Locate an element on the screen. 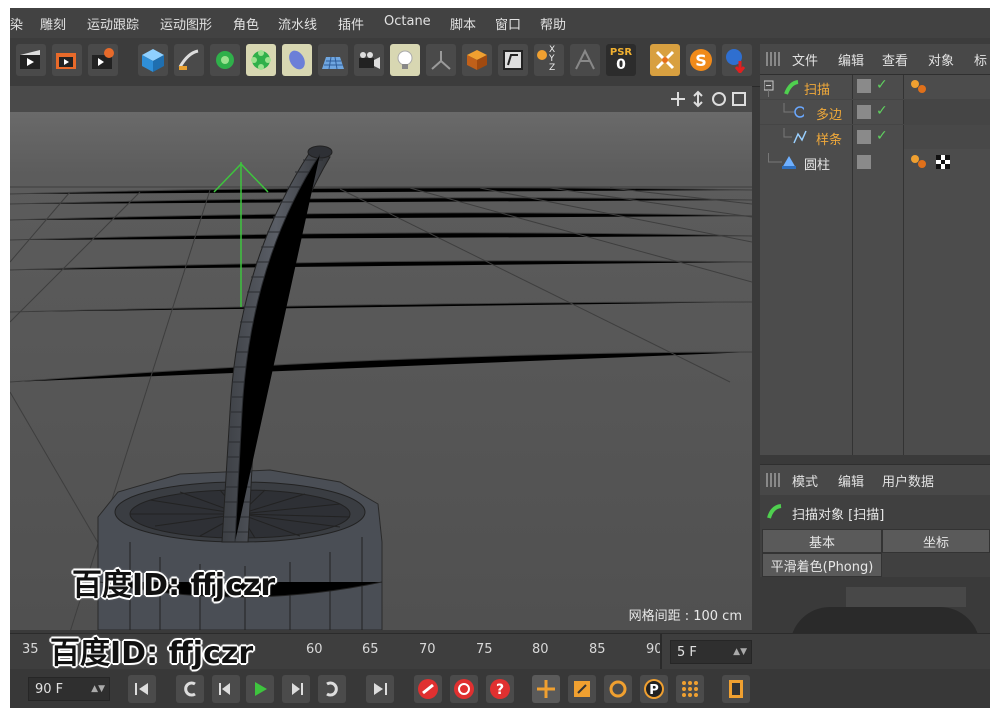 This screenshot has width=1000, height=715. timeline-tick: 65 is located at coordinates (370, 649).